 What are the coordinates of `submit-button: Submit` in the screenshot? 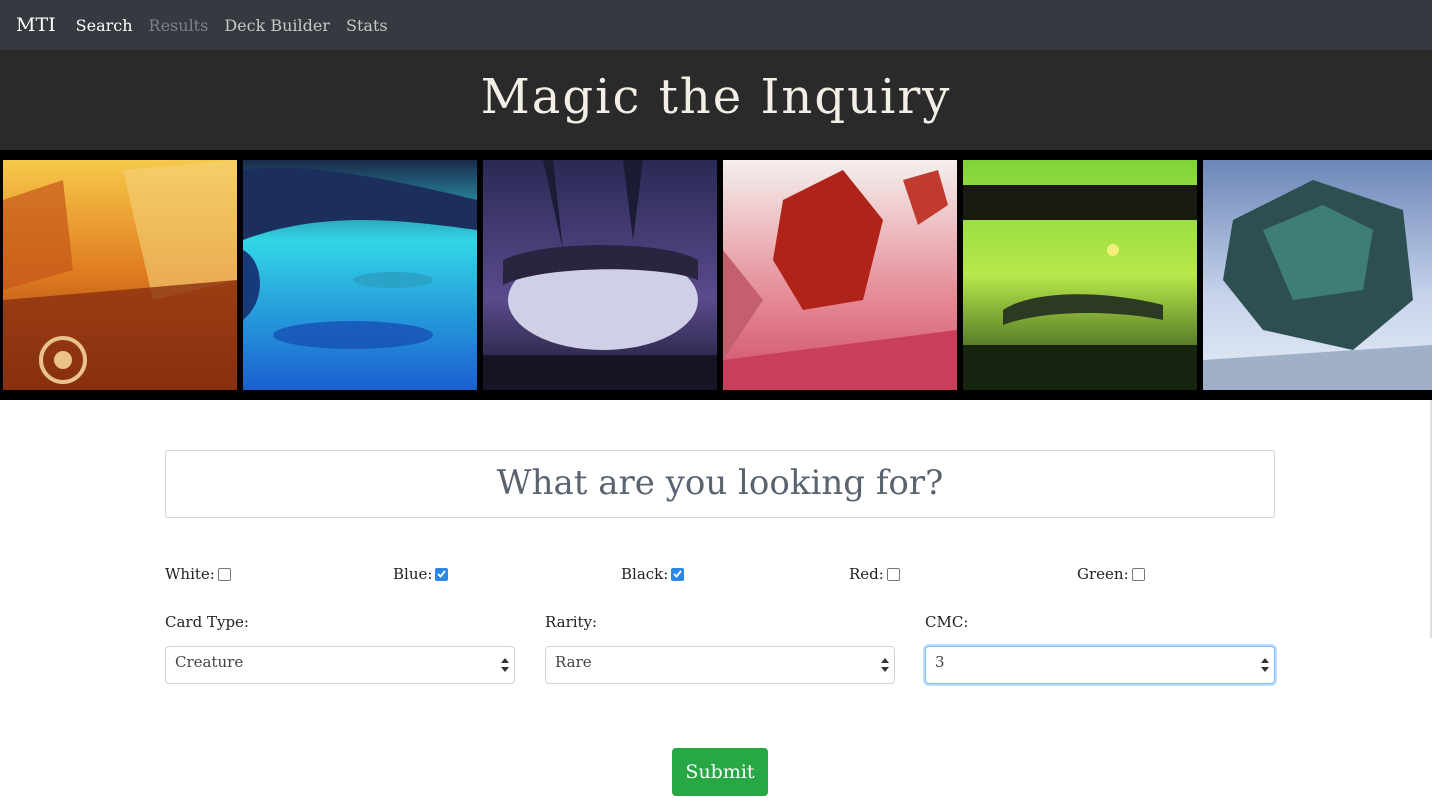 It's located at (720, 772).